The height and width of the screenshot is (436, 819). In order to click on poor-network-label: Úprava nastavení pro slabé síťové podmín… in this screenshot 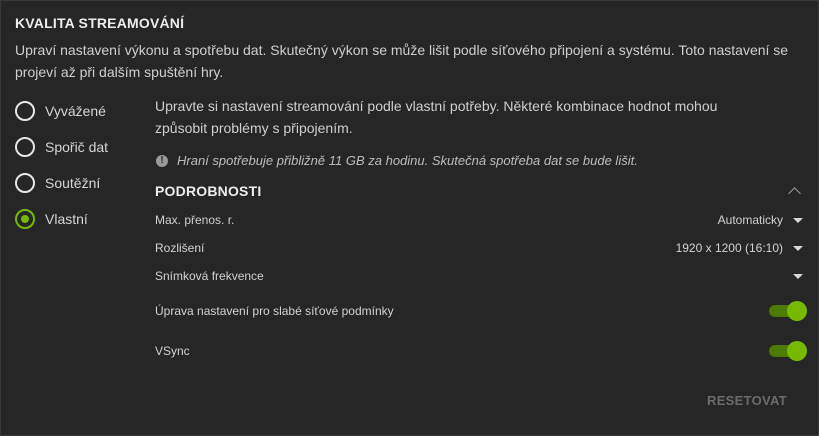, I will do `click(274, 311)`.